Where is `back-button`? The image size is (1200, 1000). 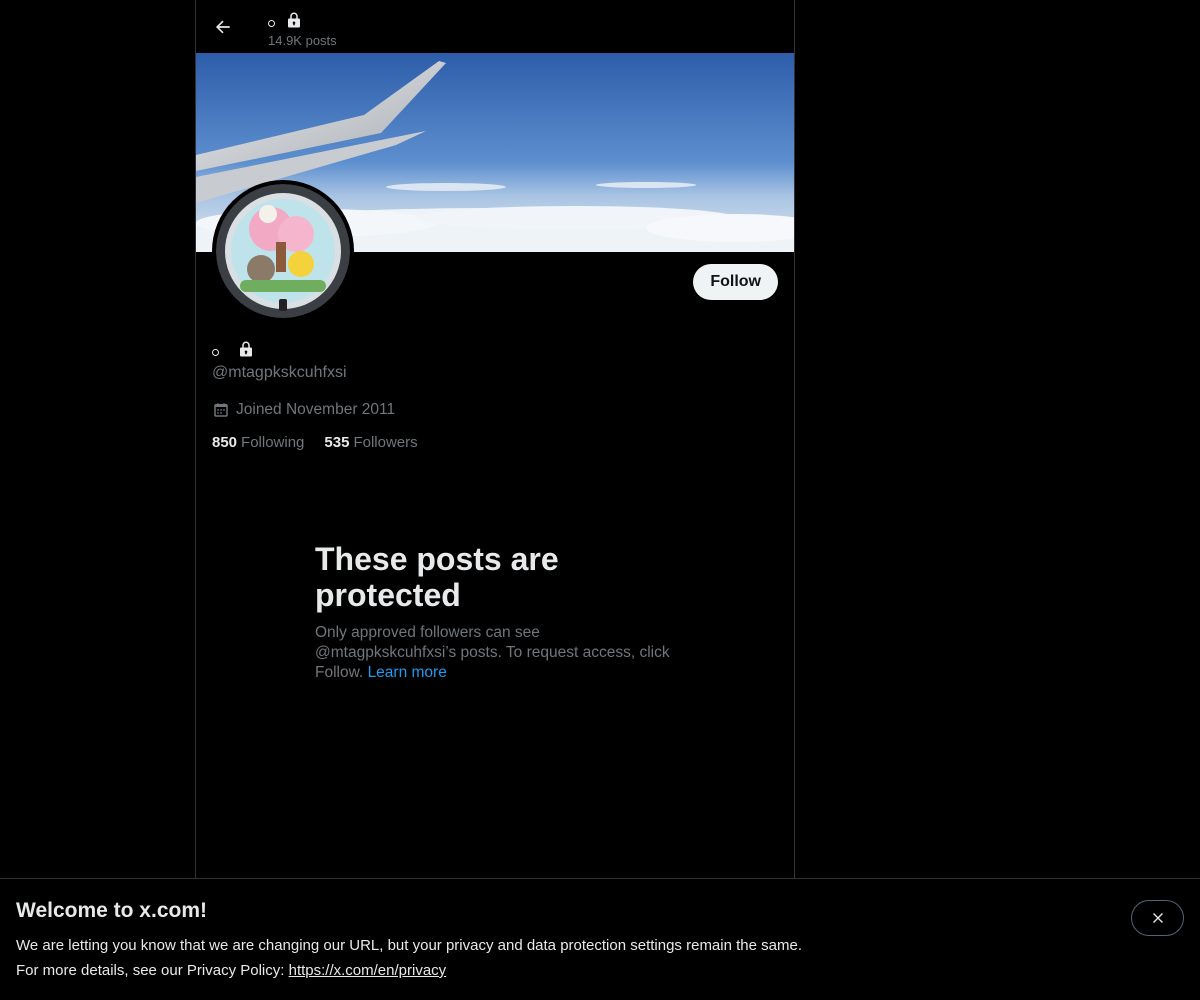 back-button is located at coordinates (223, 27).